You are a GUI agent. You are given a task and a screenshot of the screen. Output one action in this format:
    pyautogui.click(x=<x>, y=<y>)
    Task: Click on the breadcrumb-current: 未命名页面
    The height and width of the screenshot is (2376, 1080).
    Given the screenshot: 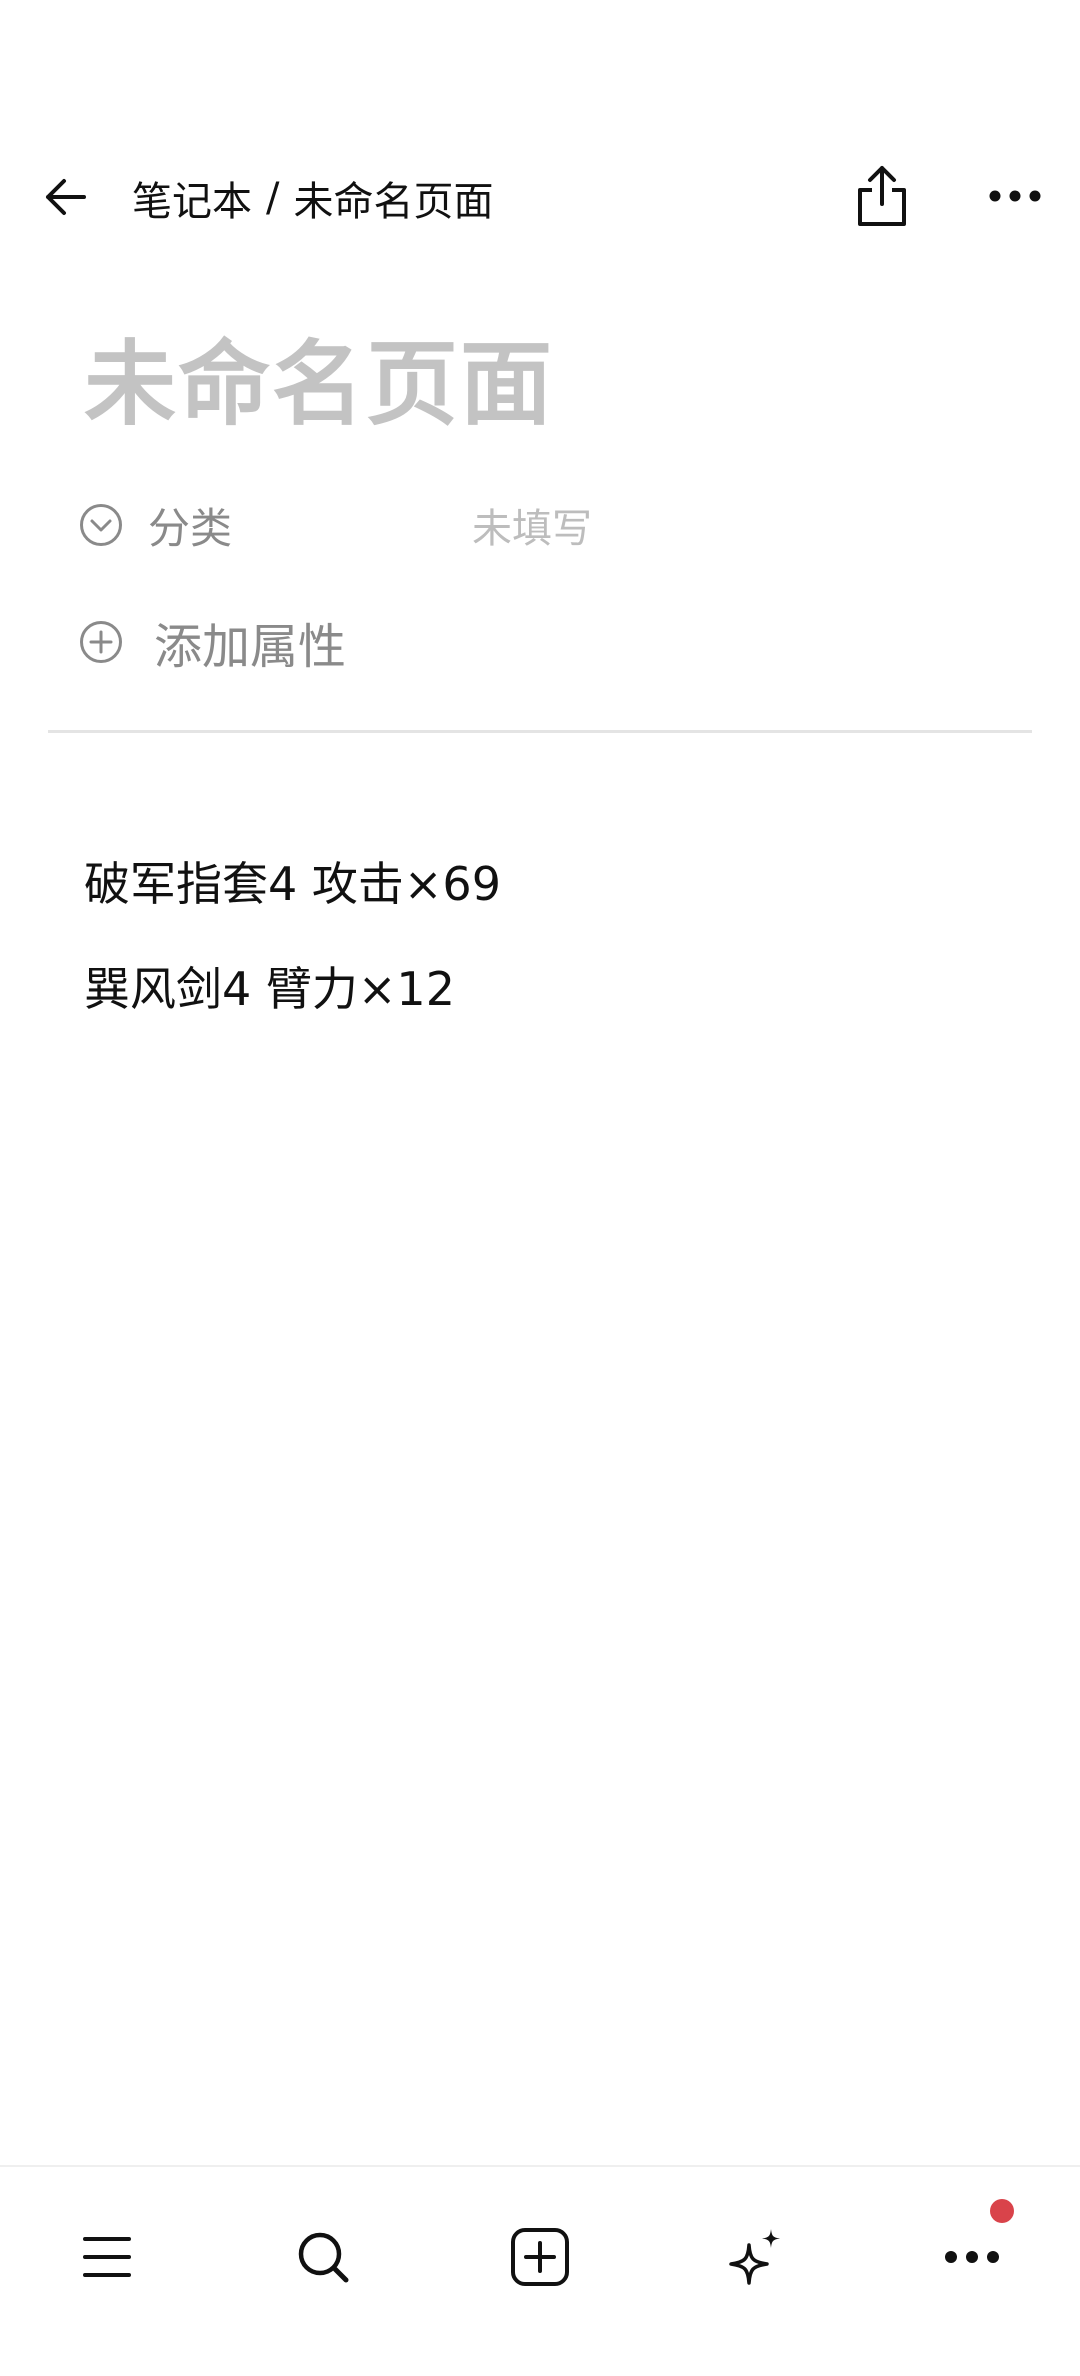 What is the action you would take?
    pyautogui.click(x=393, y=202)
    